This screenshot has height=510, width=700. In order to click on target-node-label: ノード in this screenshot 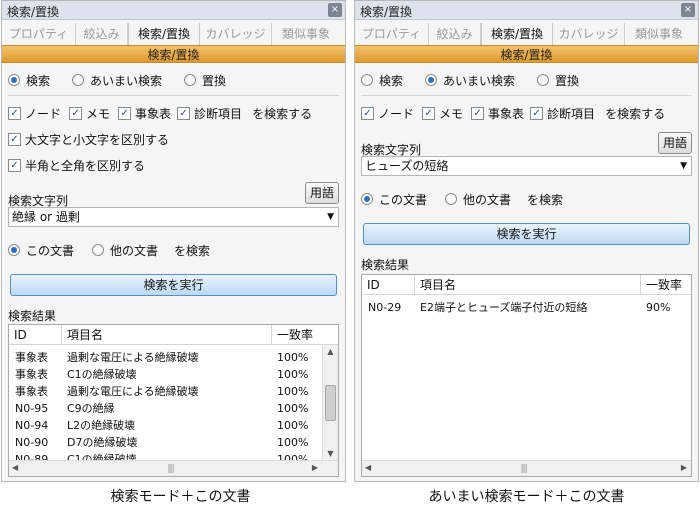, I will do `click(396, 113)`.